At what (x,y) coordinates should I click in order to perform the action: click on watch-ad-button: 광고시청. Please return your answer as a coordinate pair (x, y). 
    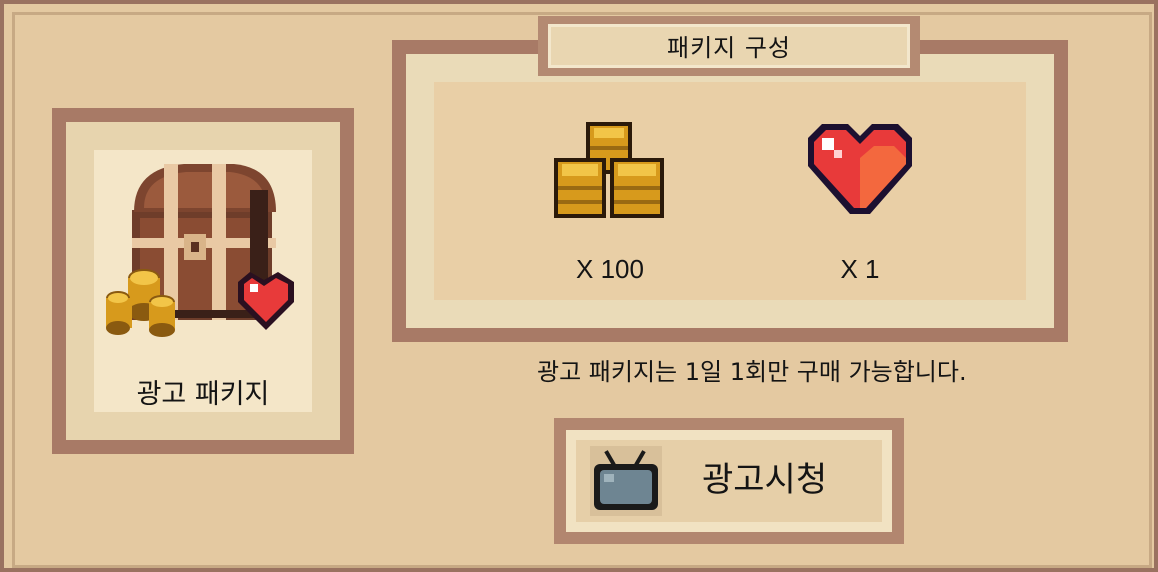
    Looking at the image, I should click on (729, 481).